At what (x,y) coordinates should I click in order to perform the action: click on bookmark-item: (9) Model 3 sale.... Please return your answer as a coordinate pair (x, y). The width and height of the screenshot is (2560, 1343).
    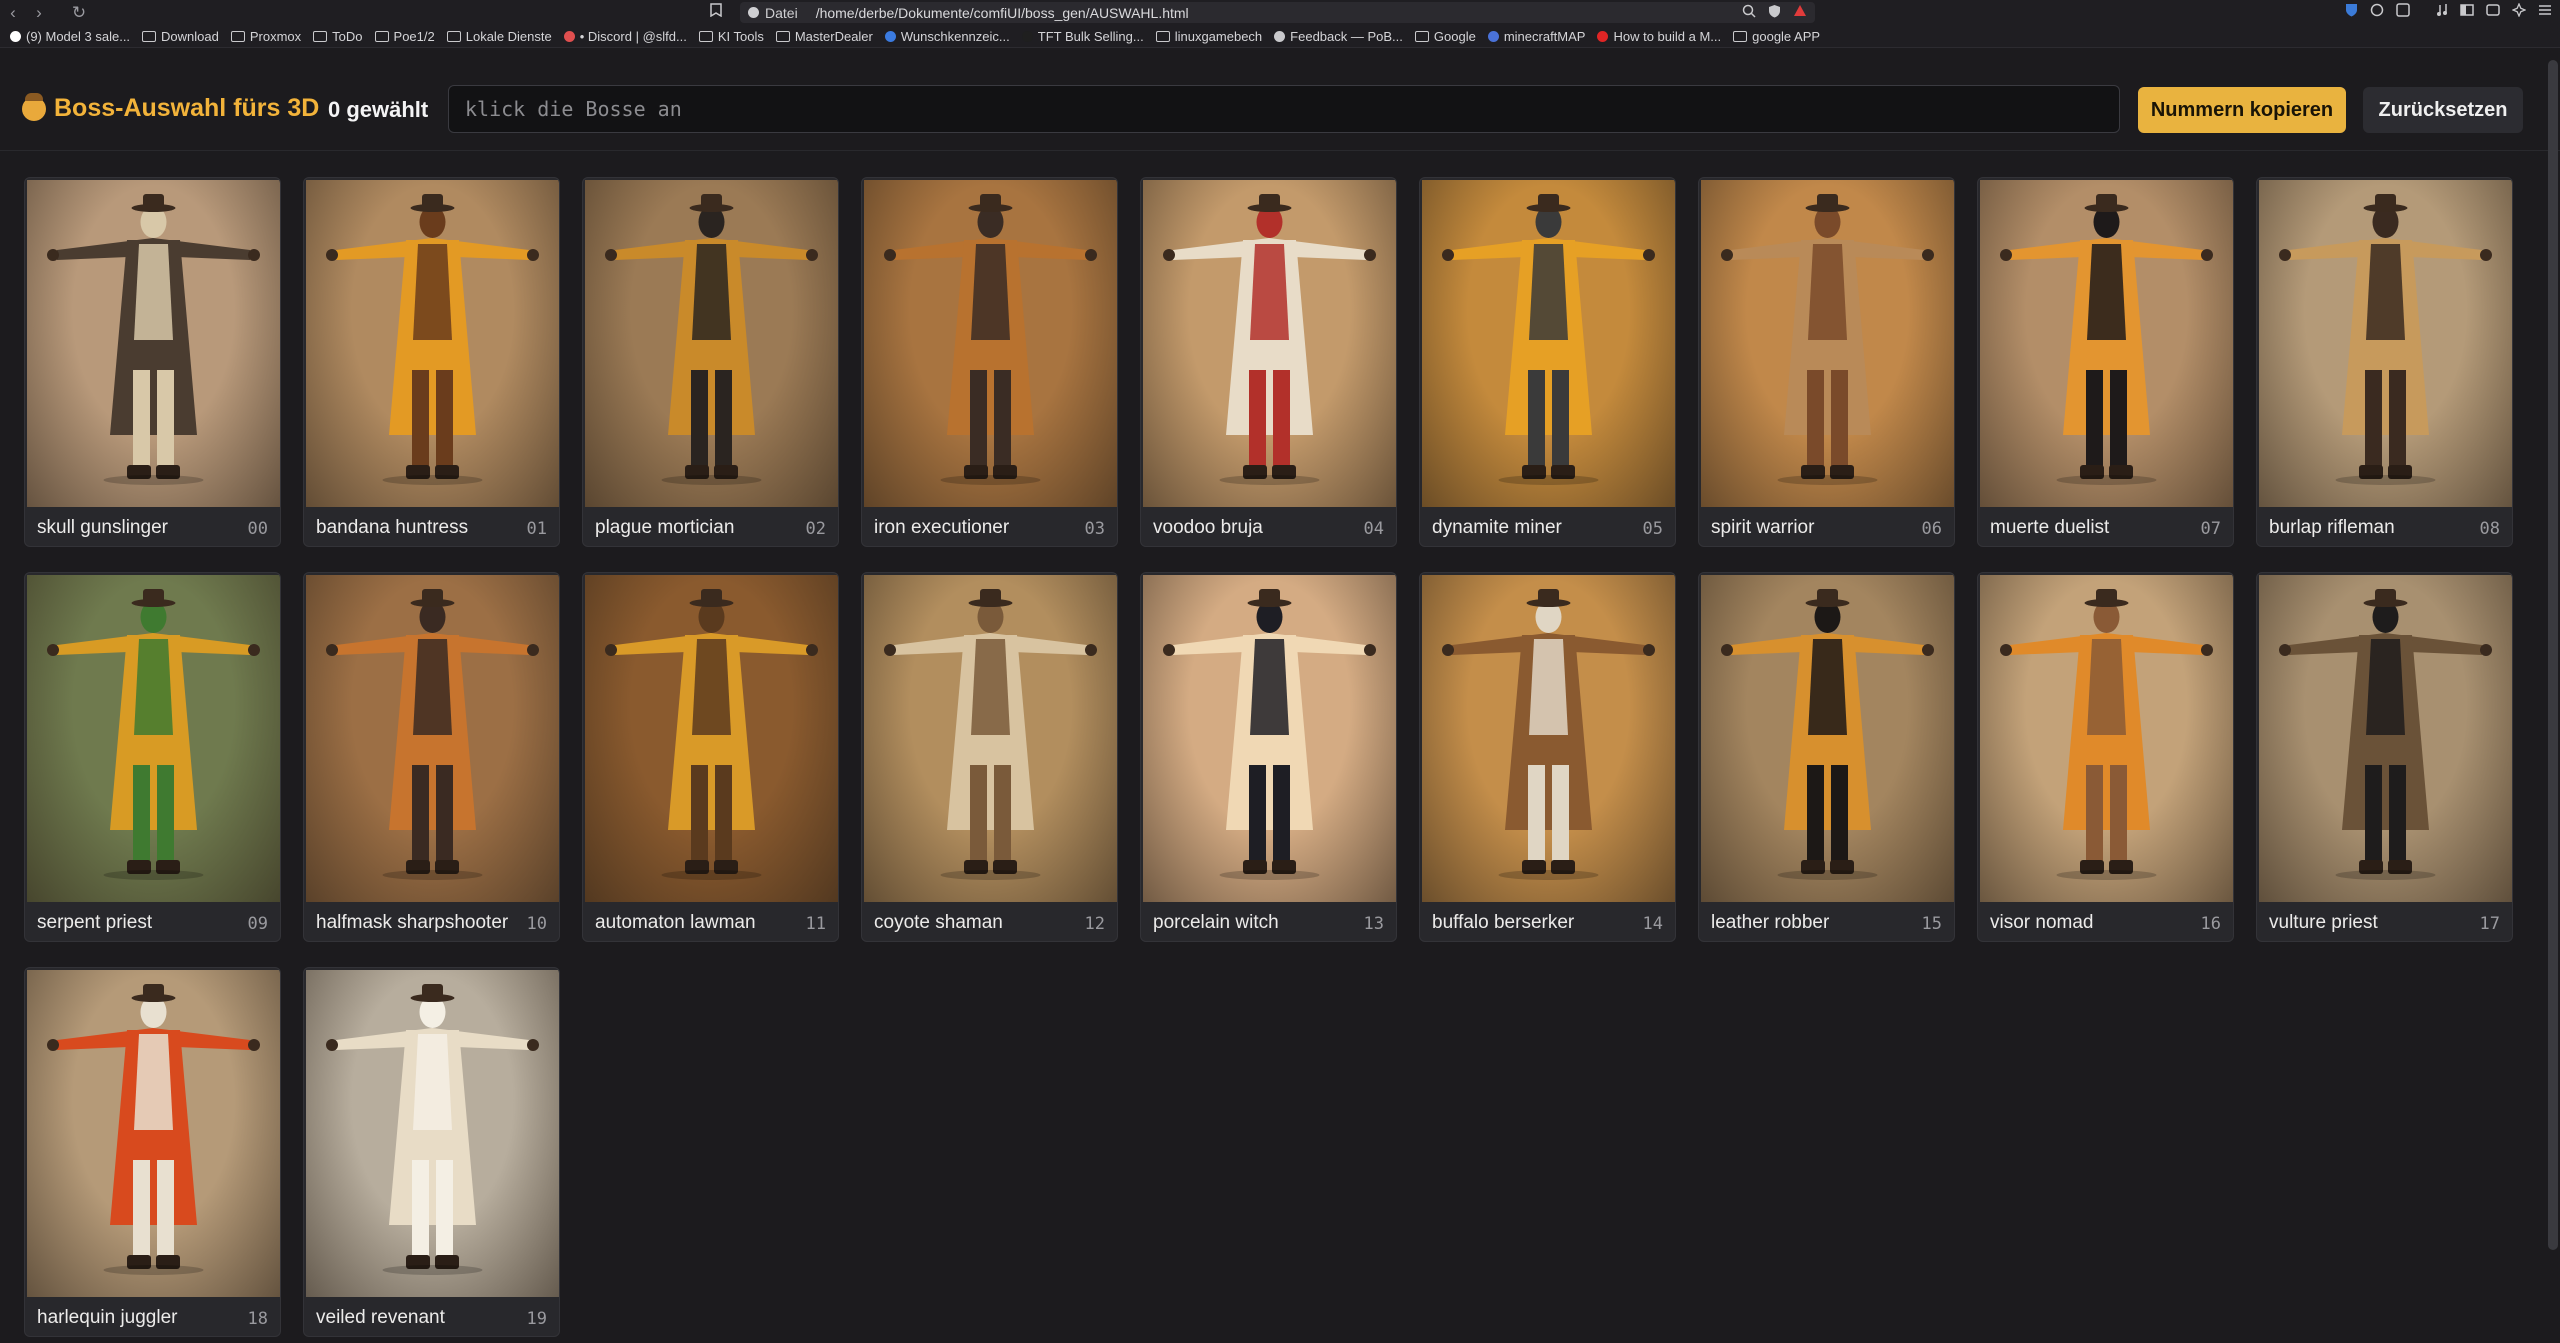
    Looking at the image, I should click on (70, 36).